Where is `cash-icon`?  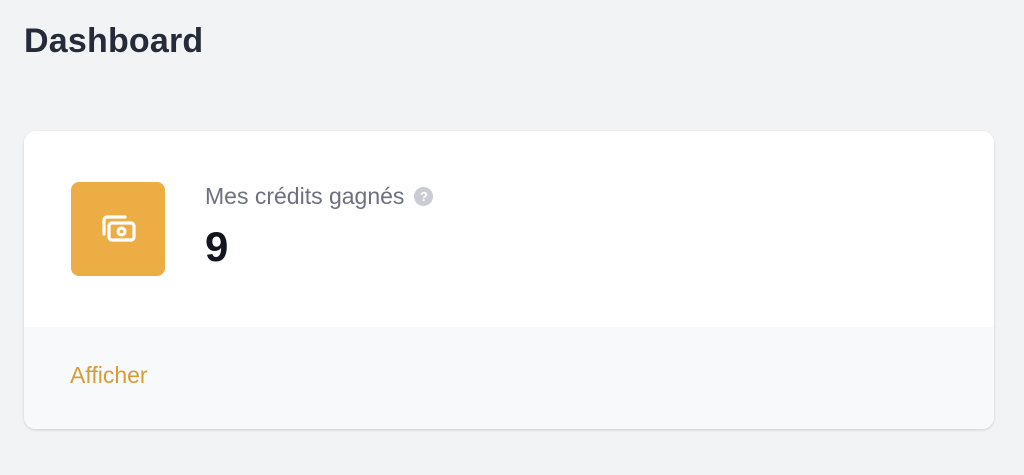
cash-icon is located at coordinates (118, 229).